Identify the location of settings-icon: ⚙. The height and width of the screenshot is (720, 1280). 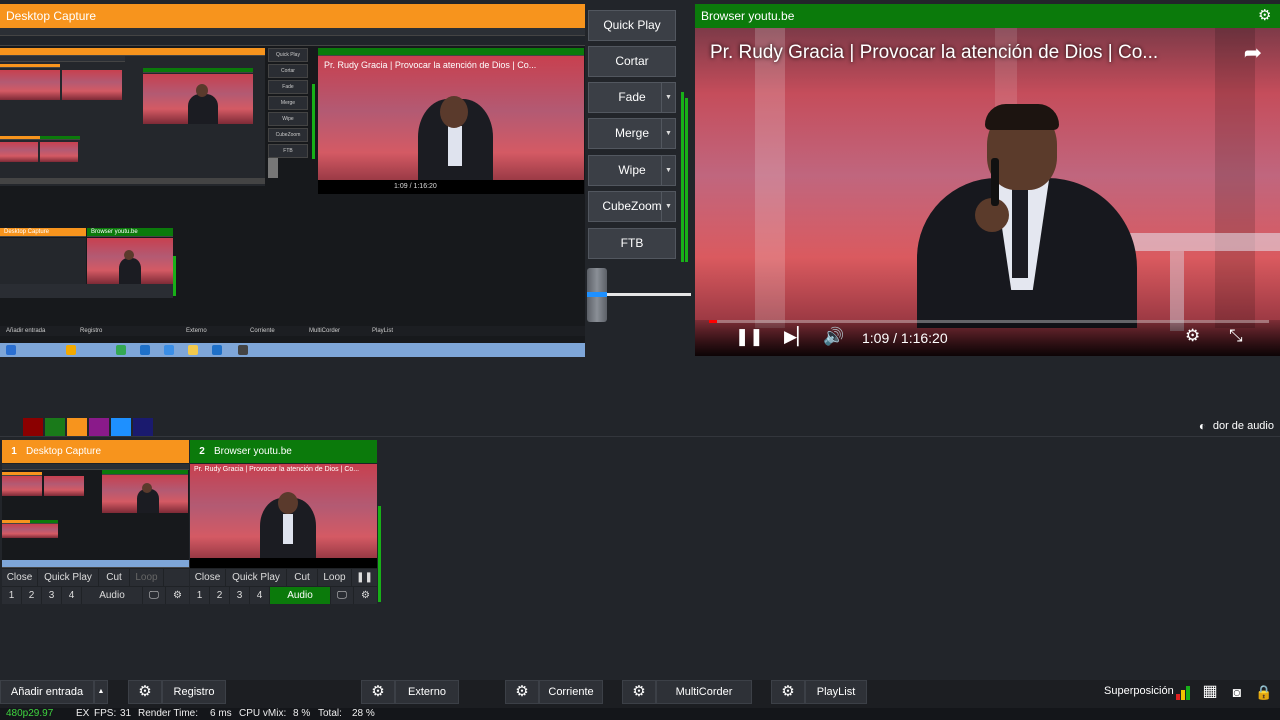
(1192, 336).